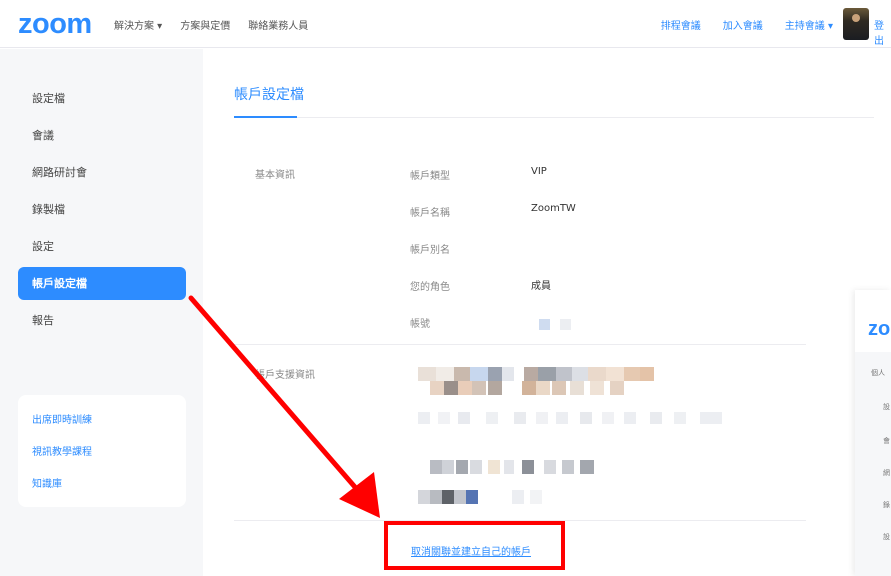 The image size is (891, 576). Describe the element at coordinates (102, 135) in the screenshot. I see `sidebar-item-meetings: 會議` at that location.